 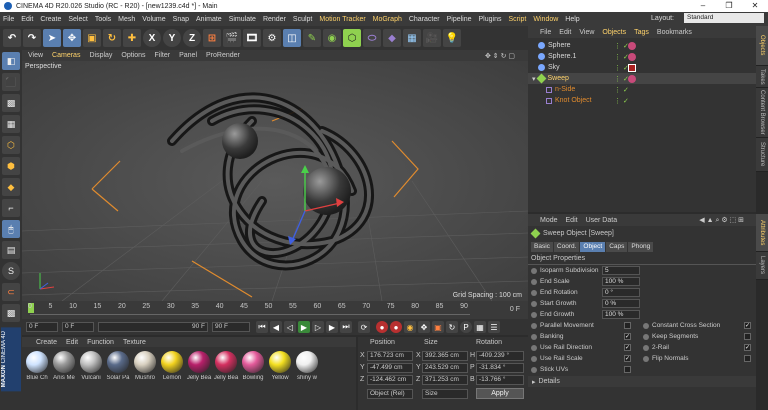 What do you see at coordinates (566, 247) in the screenshot?
I see `attr-tab-coord: Coord.` at bounding box center [566, 247].